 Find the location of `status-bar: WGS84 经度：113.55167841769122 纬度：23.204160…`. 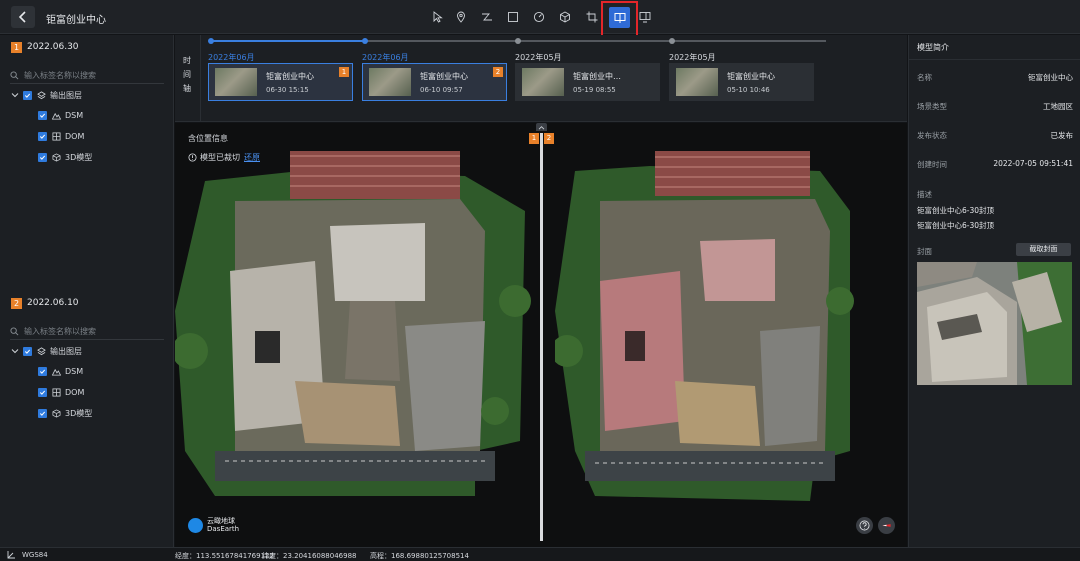

status-bar: WGS84 经度：113.55167841769122 纬度：23.204160… is located at coordinates (540, 554).